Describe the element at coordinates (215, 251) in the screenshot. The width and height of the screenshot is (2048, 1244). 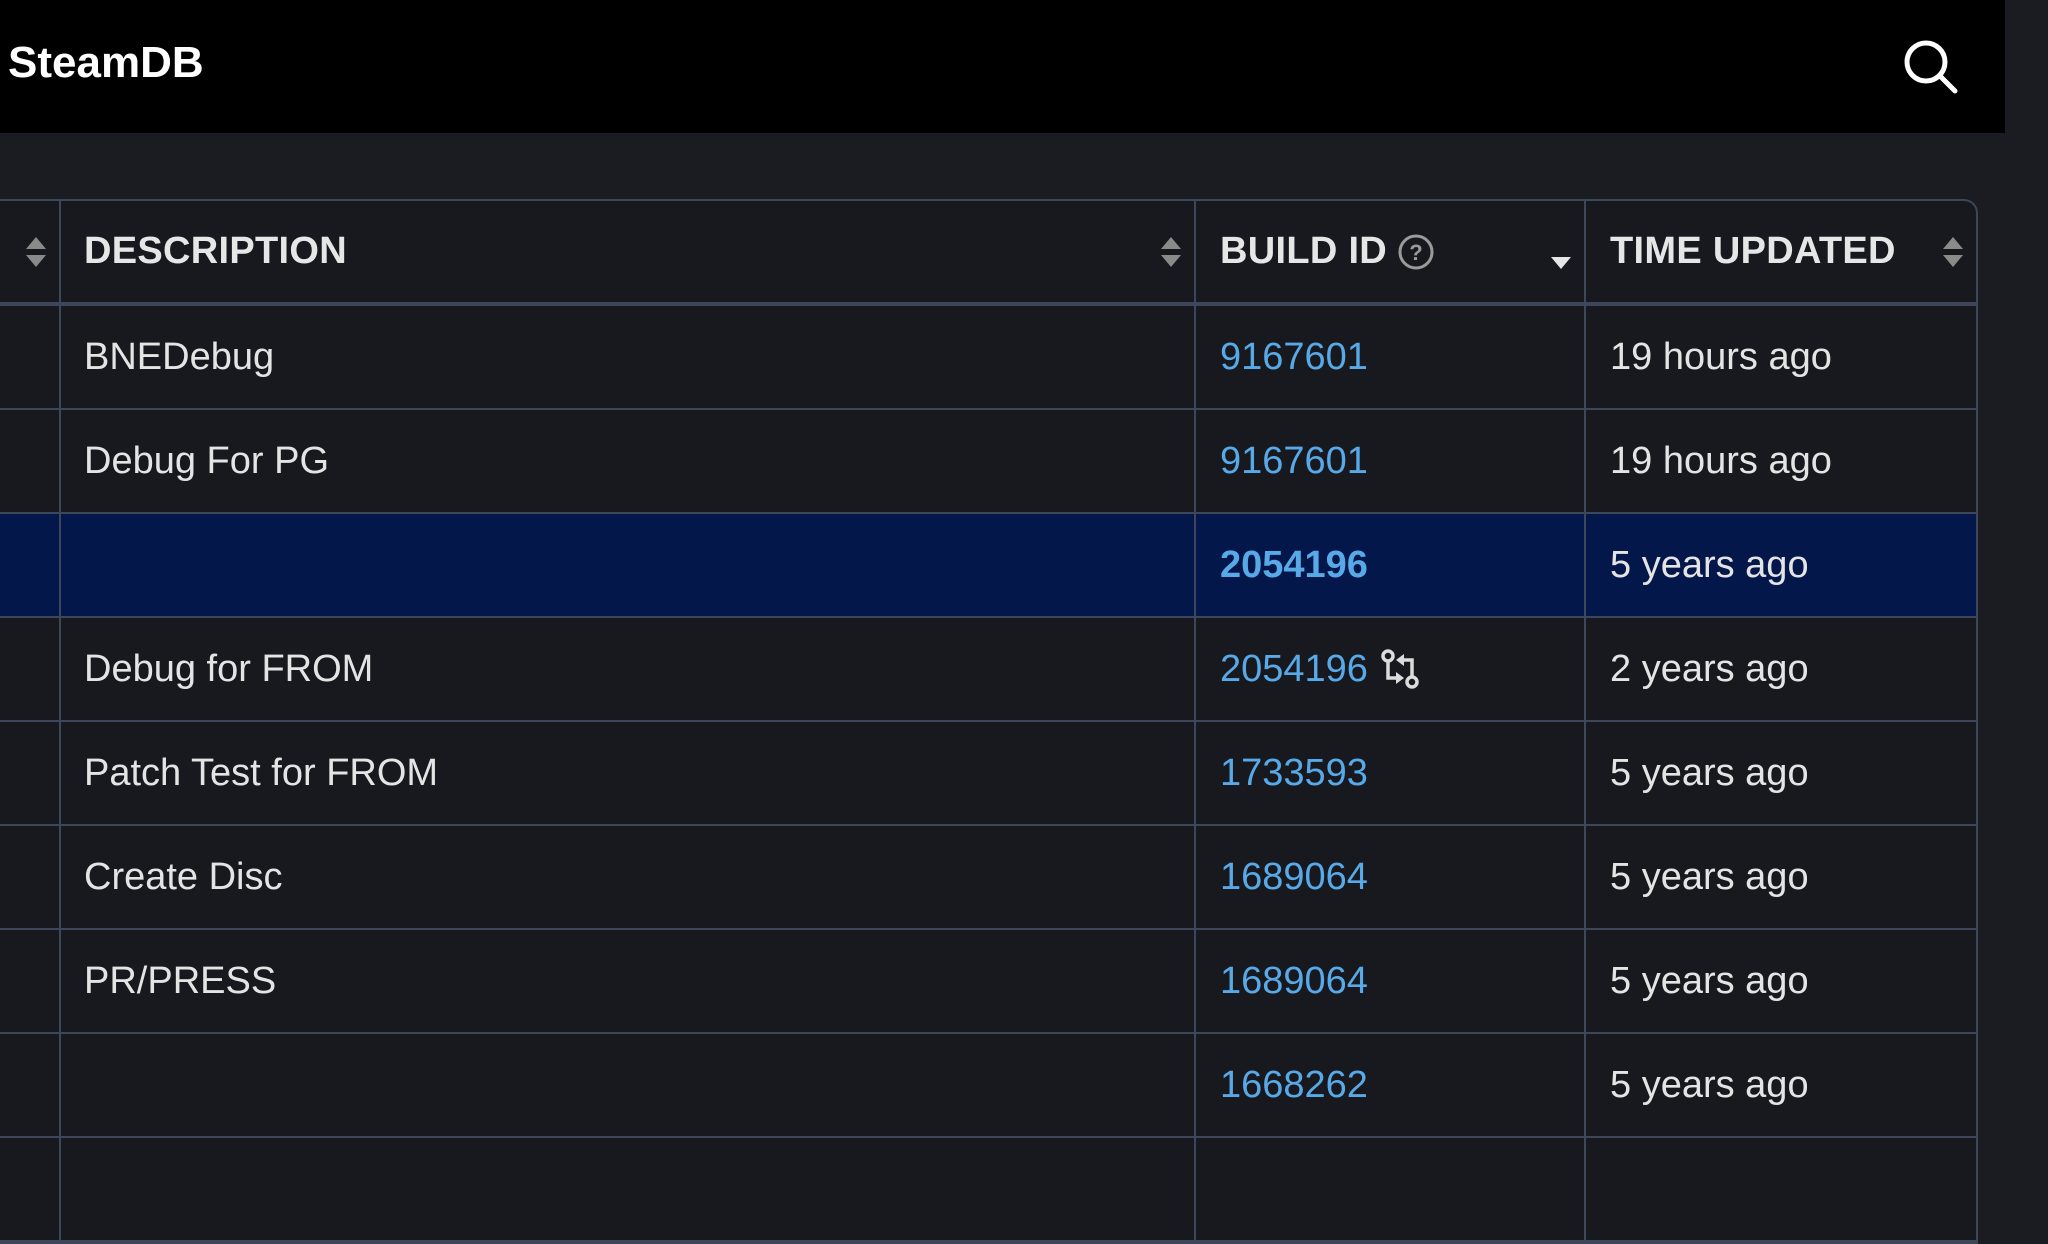
I see `column-label: DESCRIPTION` at that location.